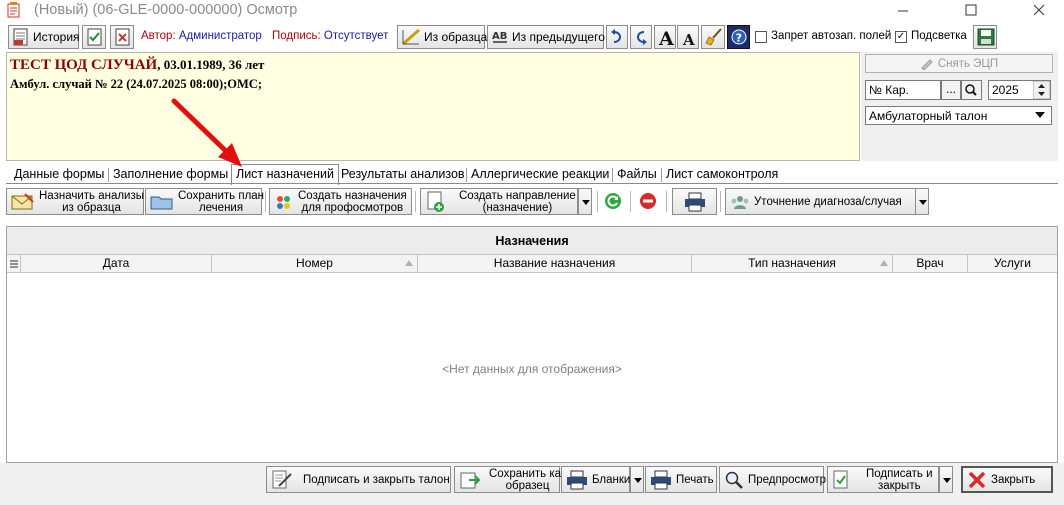 Image resolution: width=1064 pixels, height=505 pixels. I want to click on save-template-text: Сохранить как образец, so click(527, 480).